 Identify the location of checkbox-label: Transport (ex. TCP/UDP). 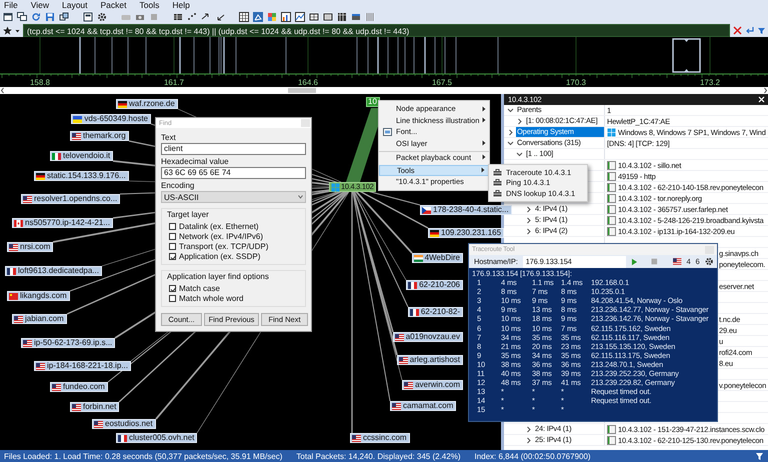
(223, 246).